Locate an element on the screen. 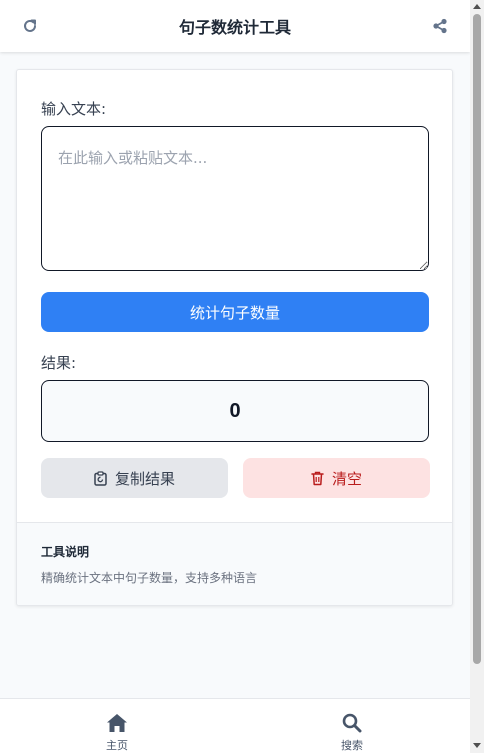  clear-button: 清空 is located at coordinates (336, 478).